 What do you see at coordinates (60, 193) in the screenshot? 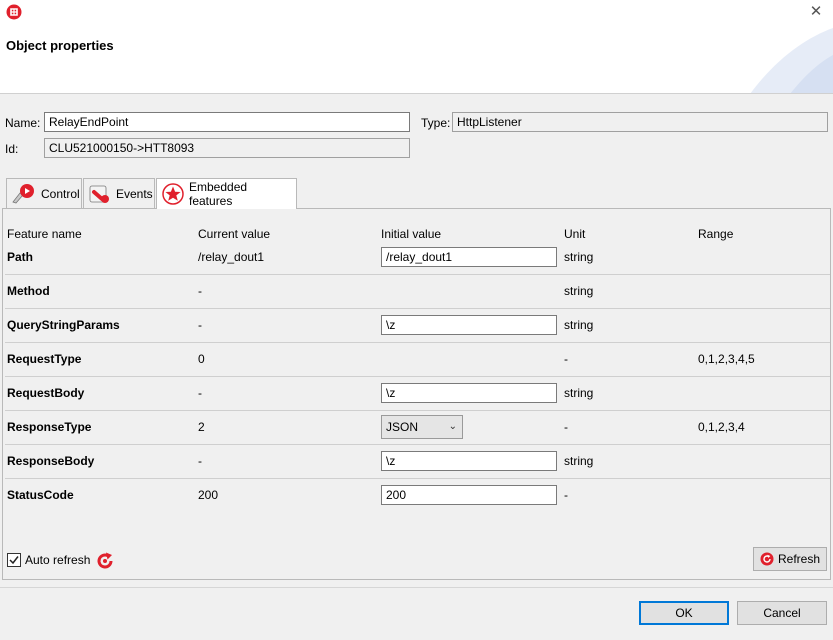
I see `tab-control-label: Control` at bounding box center [60, 193].